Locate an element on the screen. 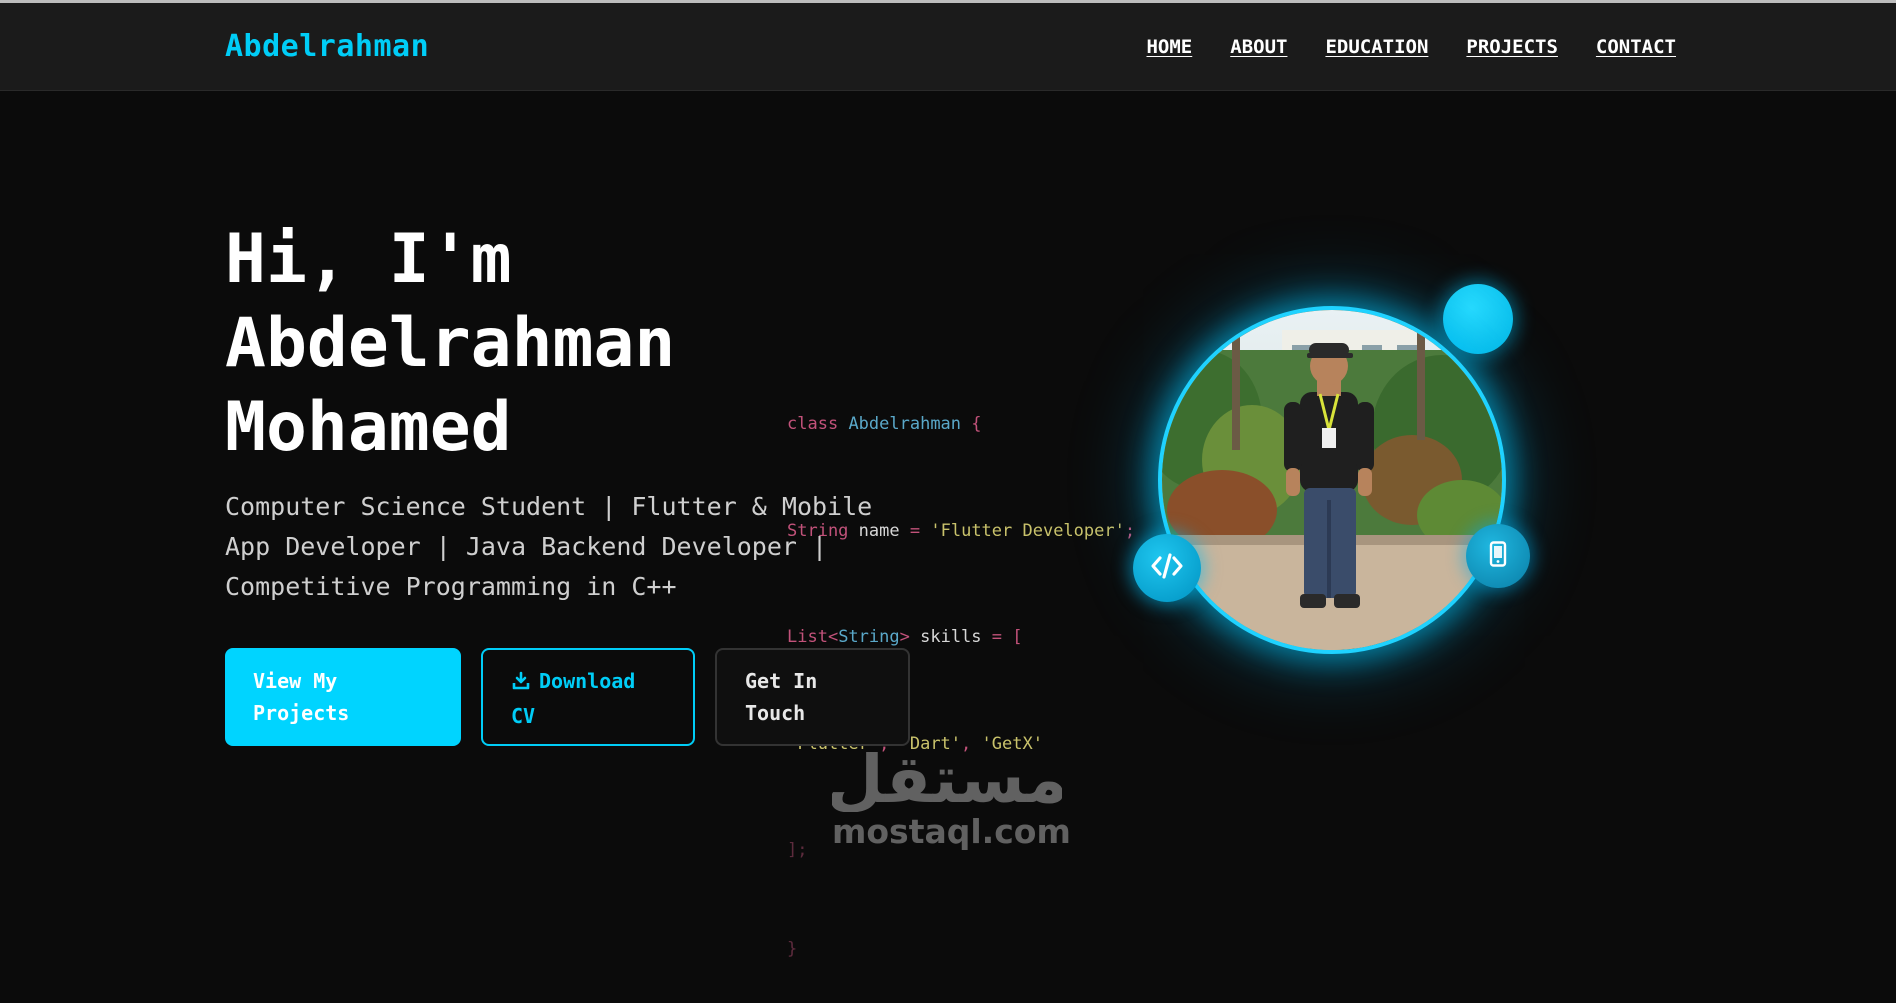 This screenshot has width=1896, height=1003. nav-links: HOME ABOUT EDUCATION PROJECTS CONTACT is located at coordinates (1411, 47).